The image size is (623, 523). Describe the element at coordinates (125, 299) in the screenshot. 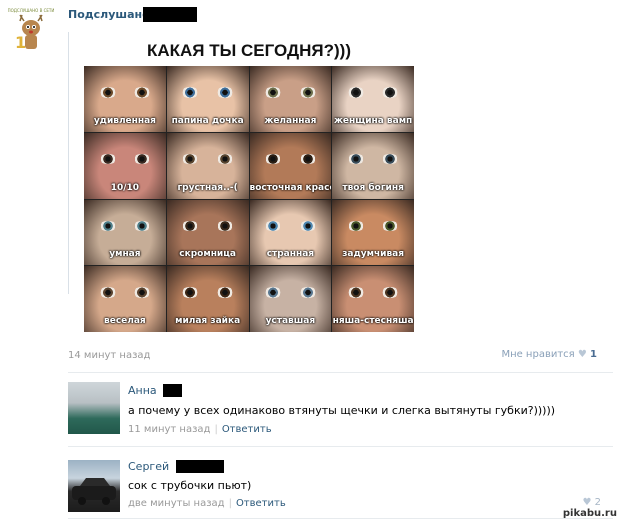

I see `face-tile: веселая` at that location.